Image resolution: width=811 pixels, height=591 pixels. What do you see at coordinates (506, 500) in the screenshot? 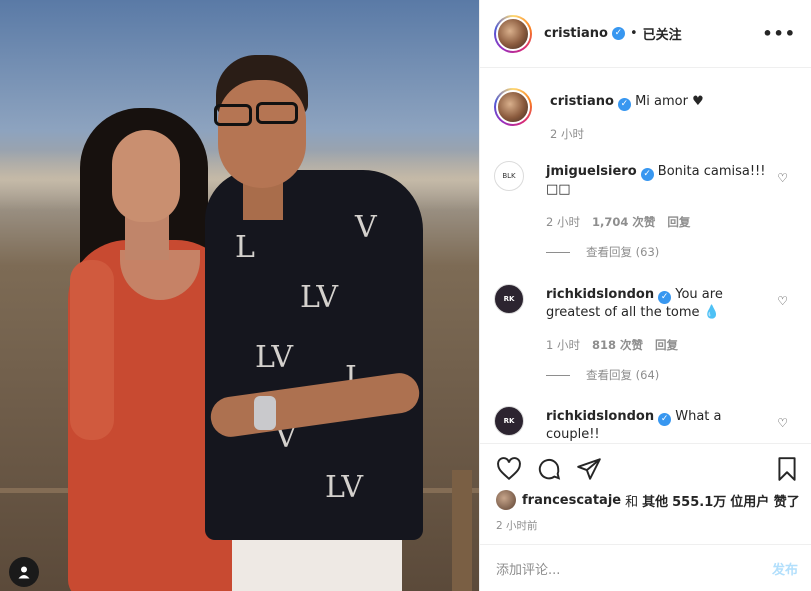
I see `liker-avatar` at bounding box center [506, 500].